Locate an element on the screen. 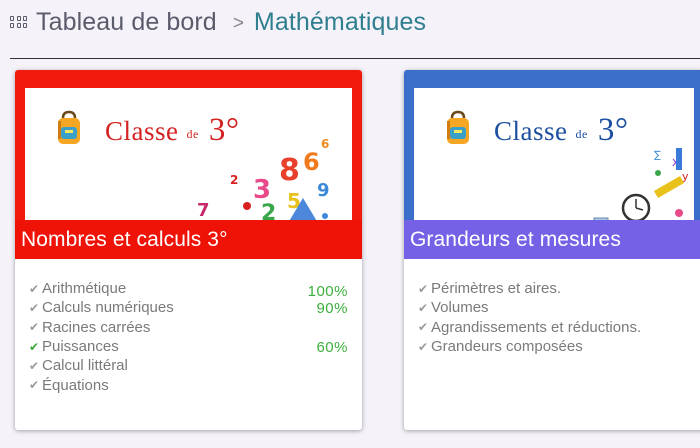 Image resolution: width=700 pixels, height=448 pixels. chapter-progress: 60% is located at coordinates (332, 347).